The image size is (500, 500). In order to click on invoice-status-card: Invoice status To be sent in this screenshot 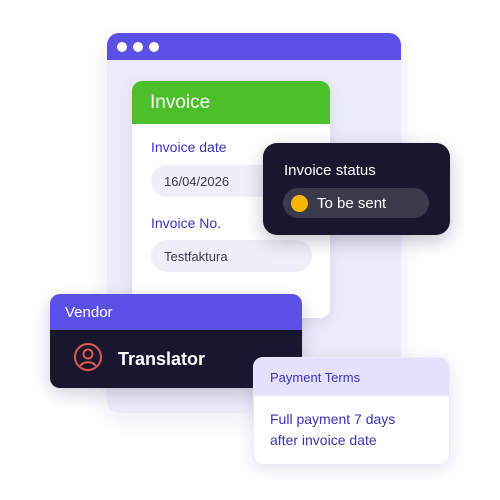, I will do `click(356, 189)`.